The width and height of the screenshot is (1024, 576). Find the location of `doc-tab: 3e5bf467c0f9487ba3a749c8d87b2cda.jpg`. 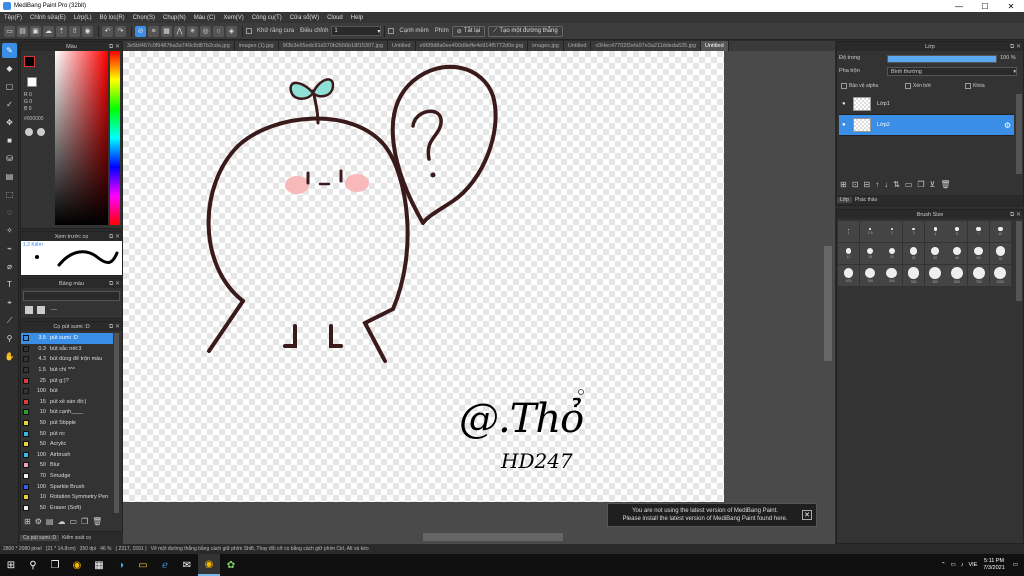

doc-tab: 3e5bf467c0f9487ba3a749c8d87b2cda.jpg is located at coordinates (179, 46).